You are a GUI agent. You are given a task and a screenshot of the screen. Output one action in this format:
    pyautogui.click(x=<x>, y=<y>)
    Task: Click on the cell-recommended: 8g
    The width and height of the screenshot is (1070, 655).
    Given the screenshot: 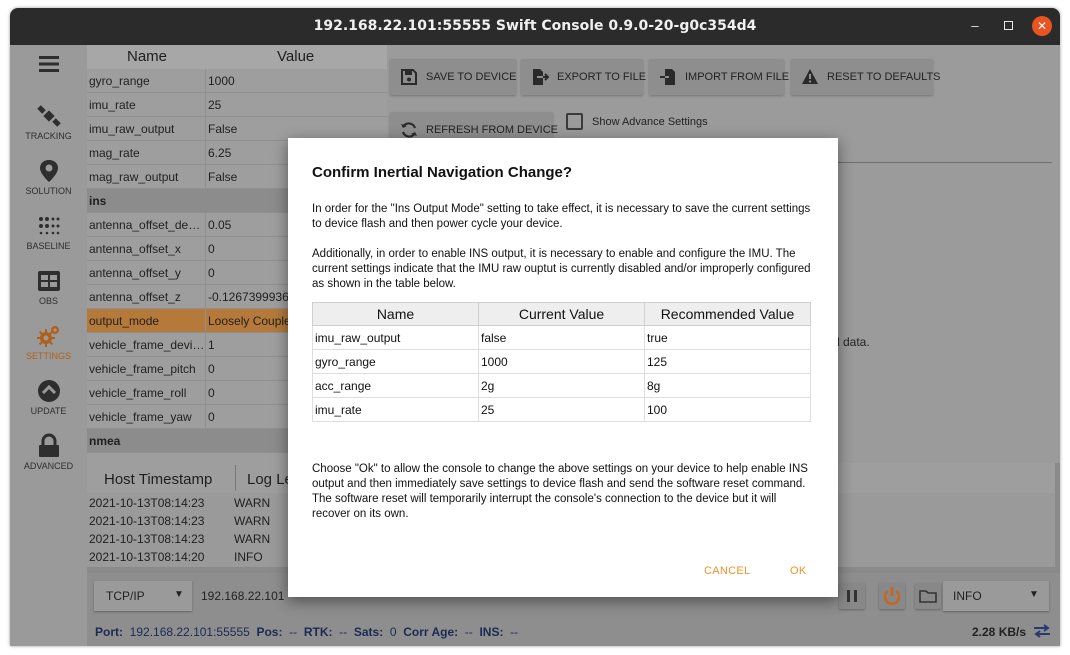 What is the action you would take?
    pyautogui.click(x=727, y=385)
    